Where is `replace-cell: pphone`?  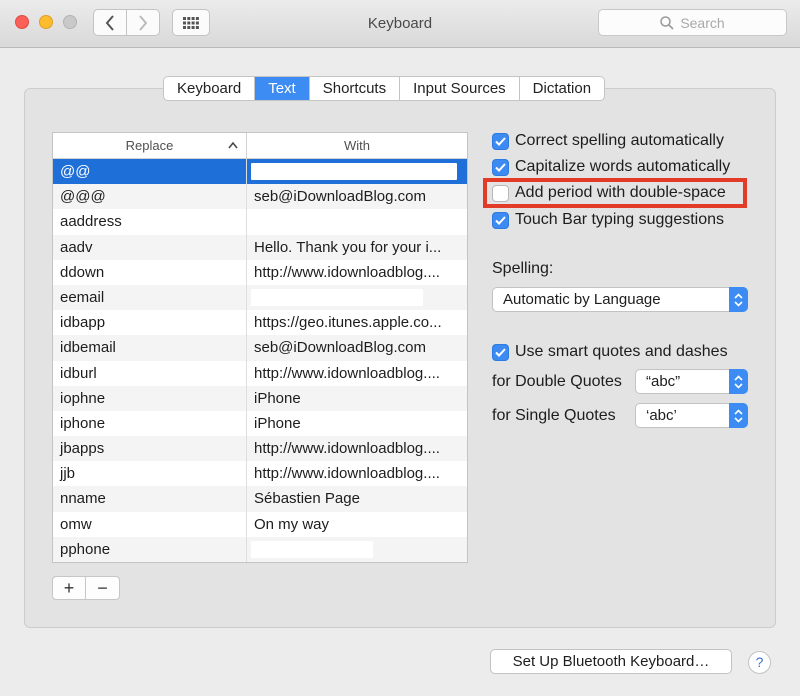
replace-cell: pphone is located at coordinates (150, 549).